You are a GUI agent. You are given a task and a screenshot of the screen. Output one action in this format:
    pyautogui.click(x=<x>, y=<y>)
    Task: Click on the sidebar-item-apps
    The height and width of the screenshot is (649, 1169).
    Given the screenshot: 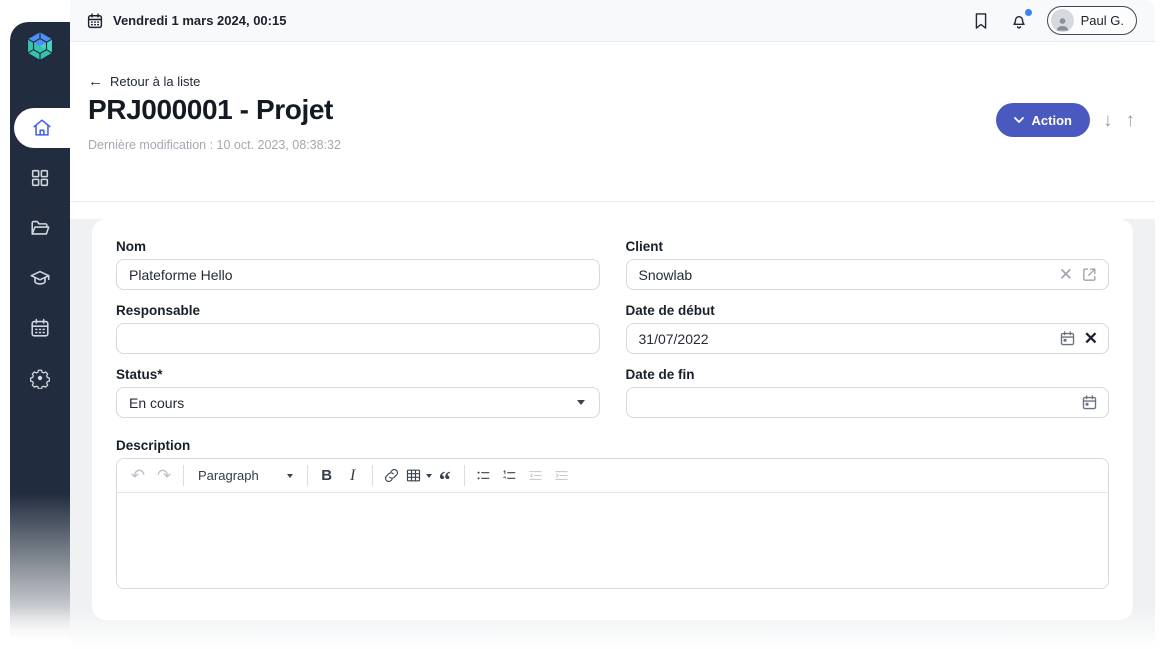 What is the action you would take?
    pyautogui.click(x=40, y=178)
    